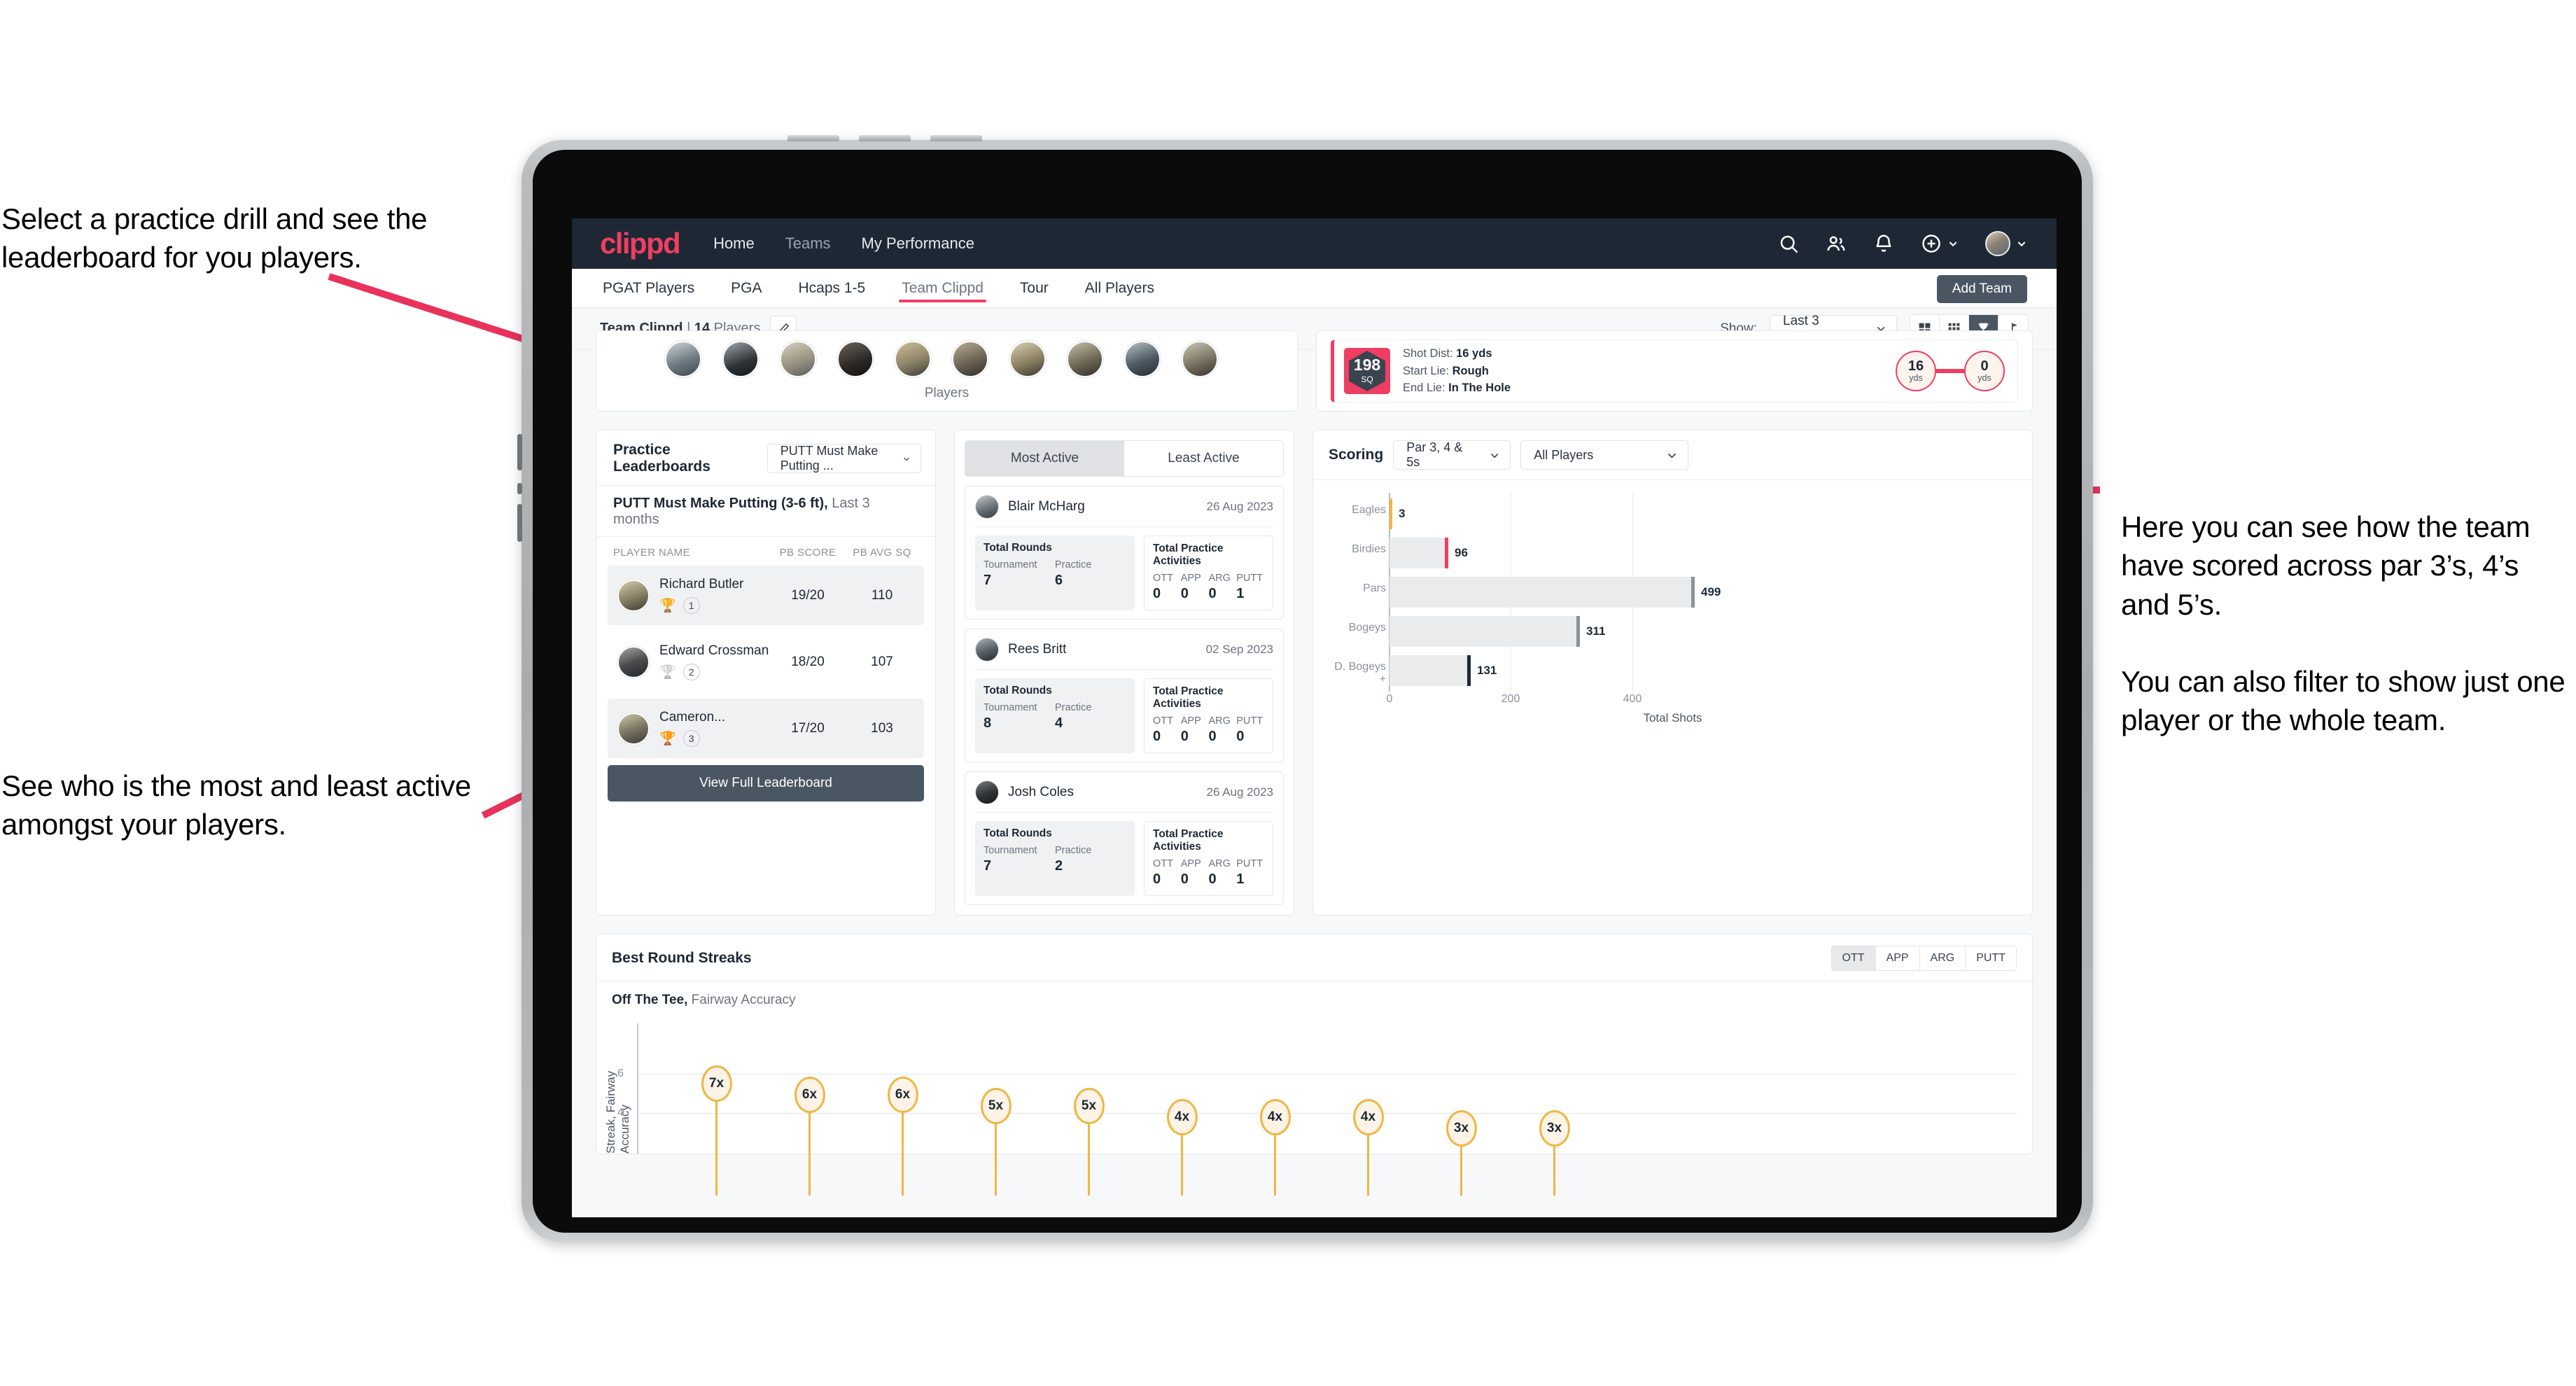  I want to click on account-menu, so click(2006, 243).